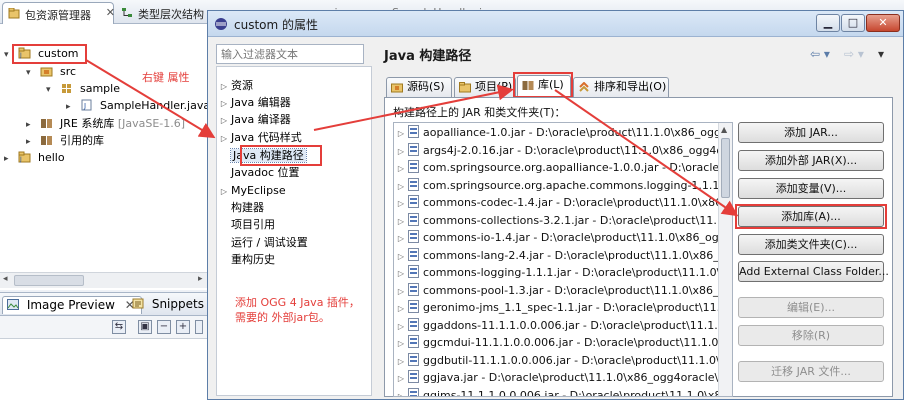 This screenshot has height=400, width=904. Describe the element at coordinates (725, 259) in the screenshot. I see `jar-list-scrollbar: ▲` at that location.